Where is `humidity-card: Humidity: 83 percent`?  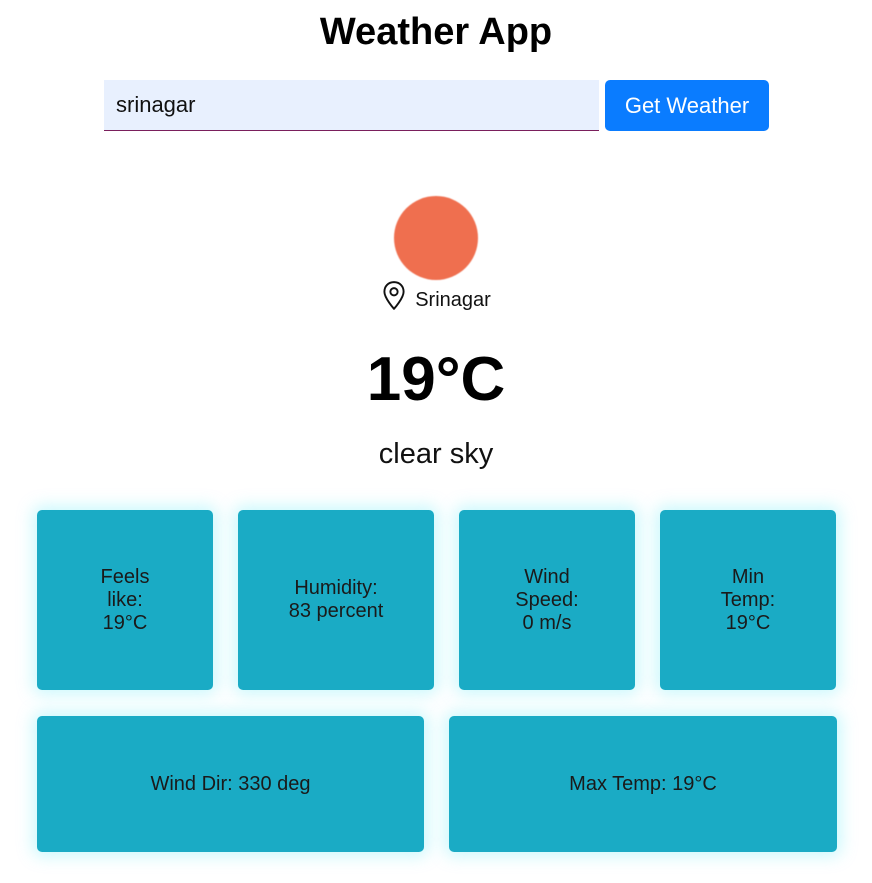
humidity-card: Humidity: 83 percent is located at coordinates (336, 600).